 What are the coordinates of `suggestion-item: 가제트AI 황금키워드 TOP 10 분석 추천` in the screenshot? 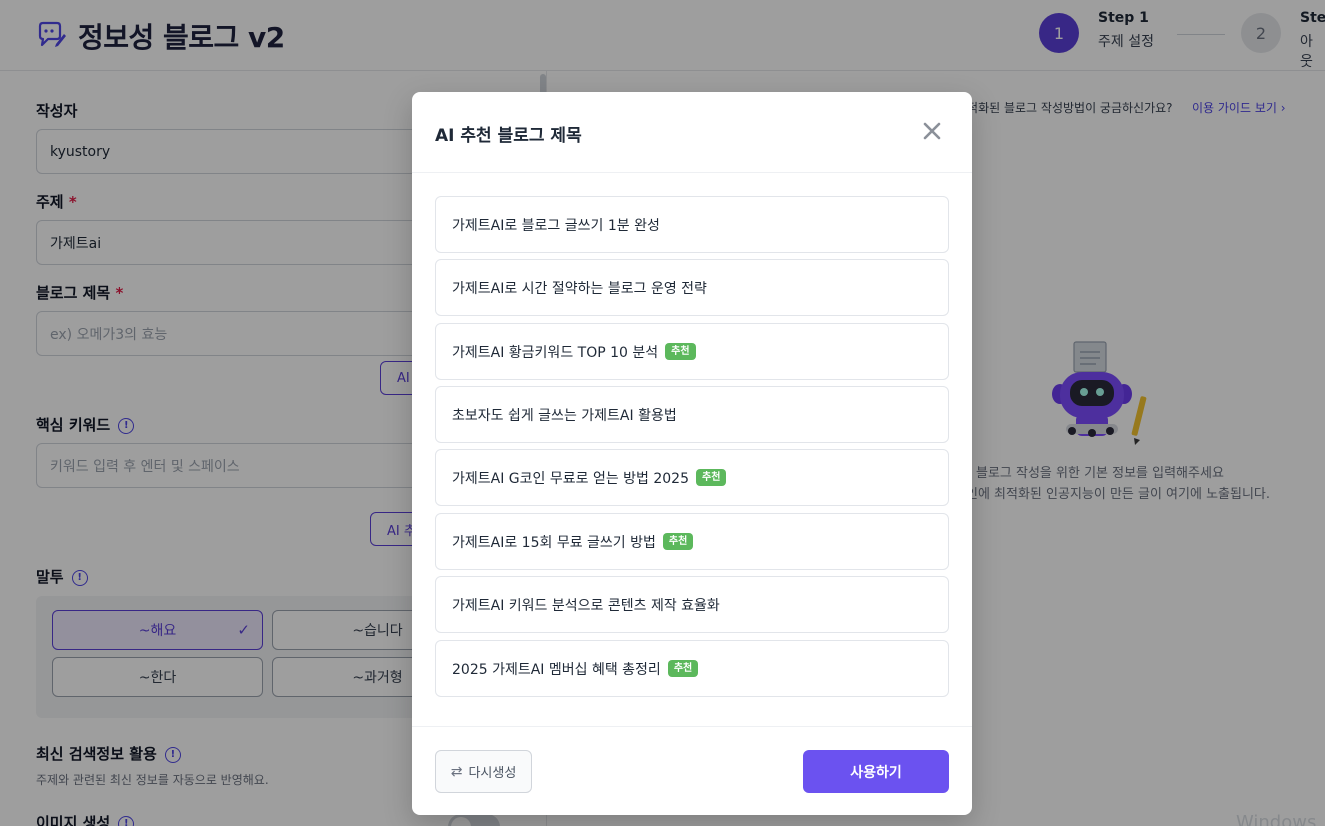 It's located at (692, 351).